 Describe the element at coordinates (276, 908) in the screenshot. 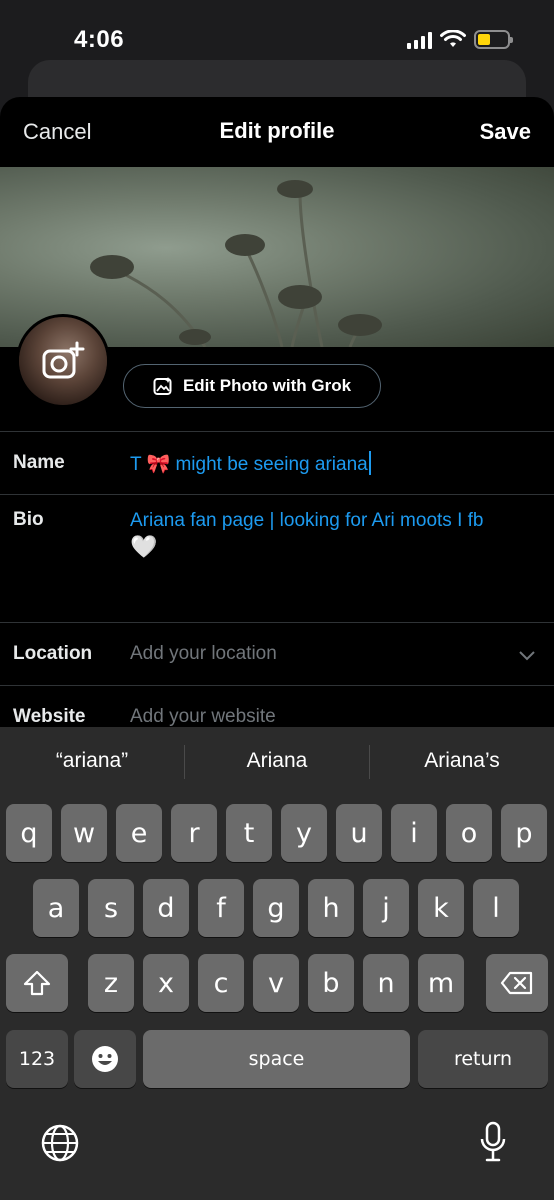

I see `key-g: g` at that location.